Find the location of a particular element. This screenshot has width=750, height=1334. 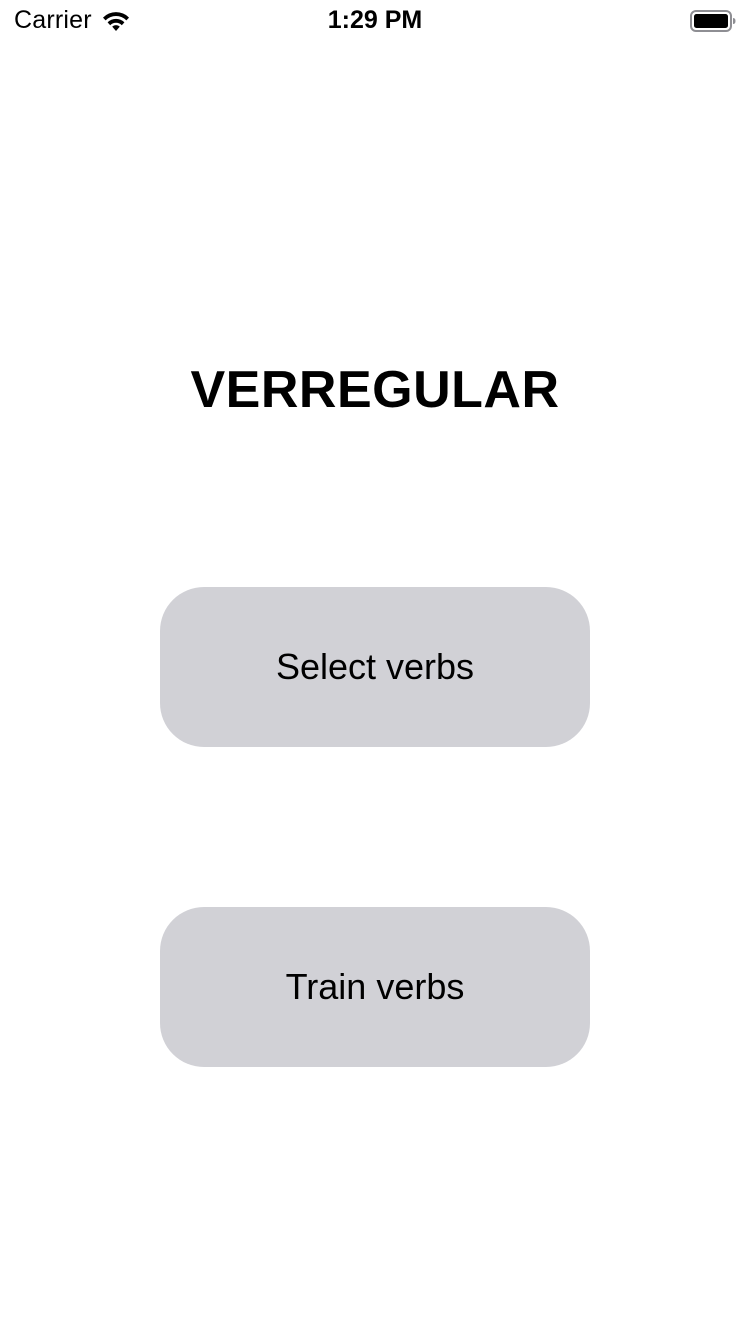

status-time: 1:29 PM is located at coordinates (375, 20).